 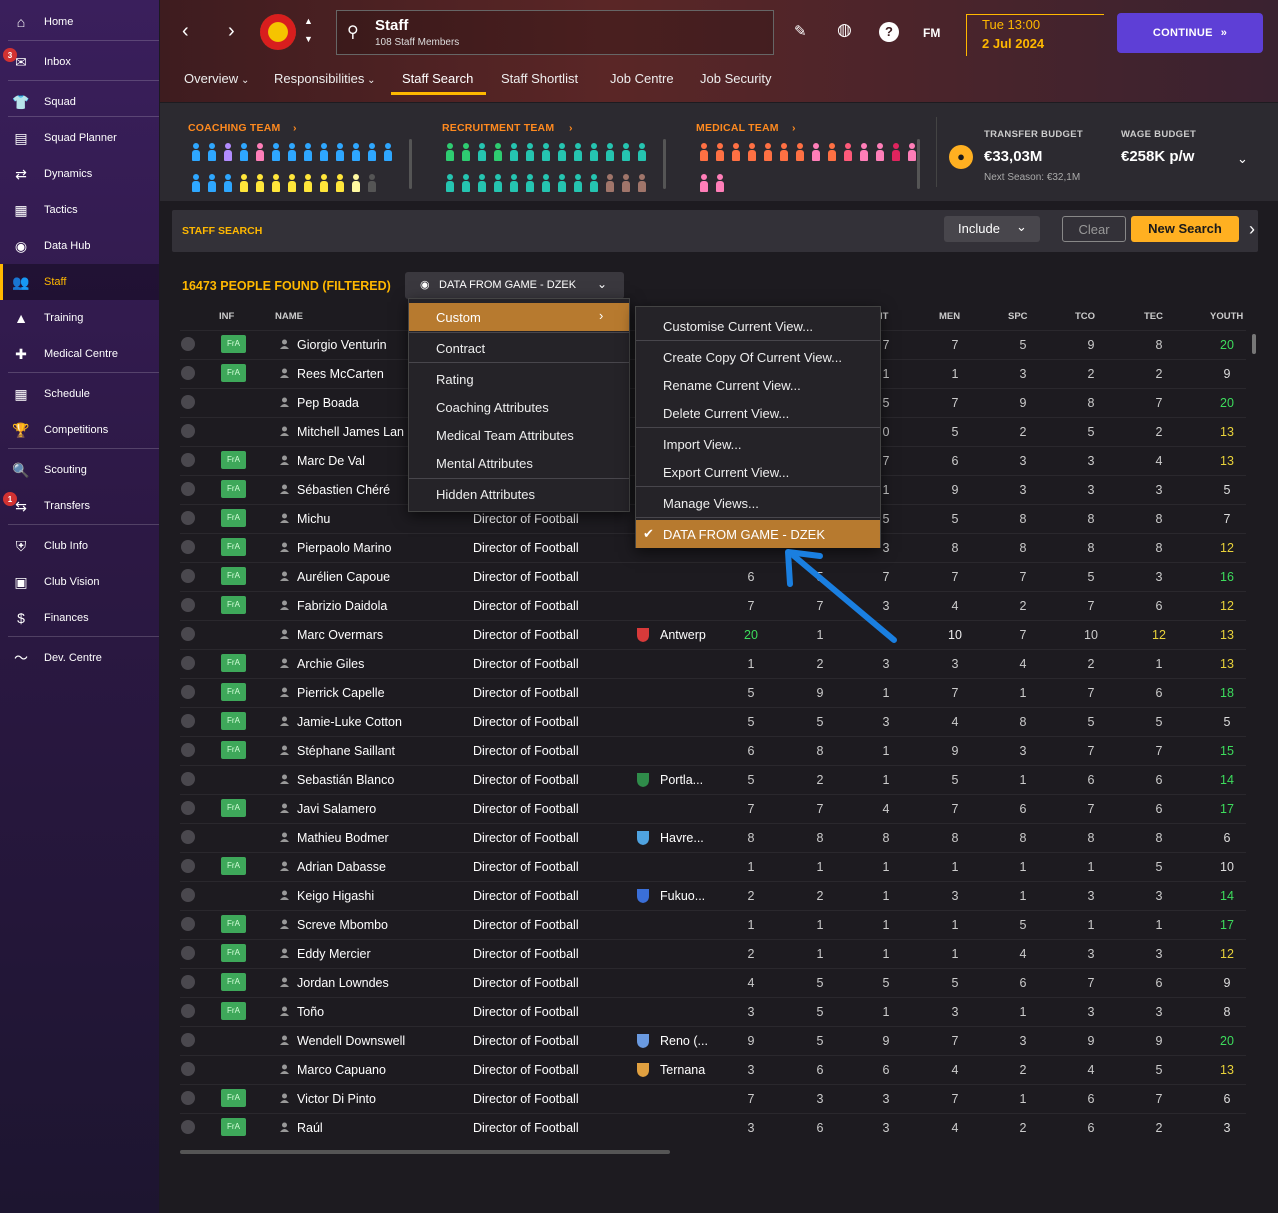 What do you see at coordinates (331, 461) in the screenshot?
I see `staff-name: Marc De Val` at bounding box center [331, 461].